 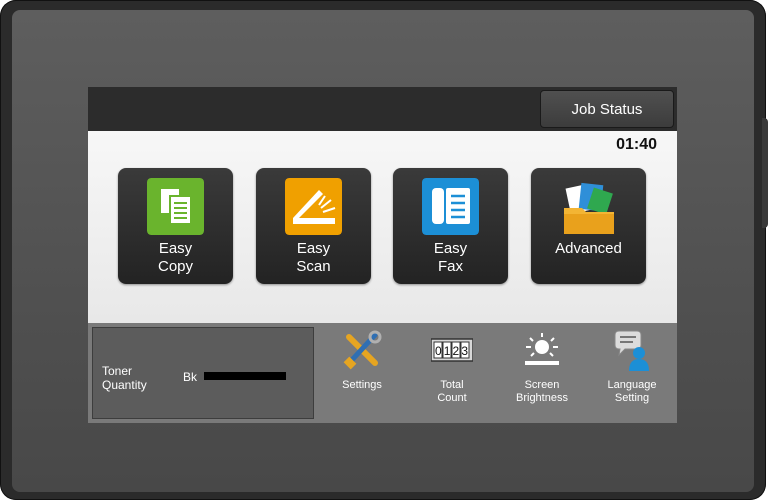 I want to click on advanced-label: Advanced, so click(x=588, y=248).